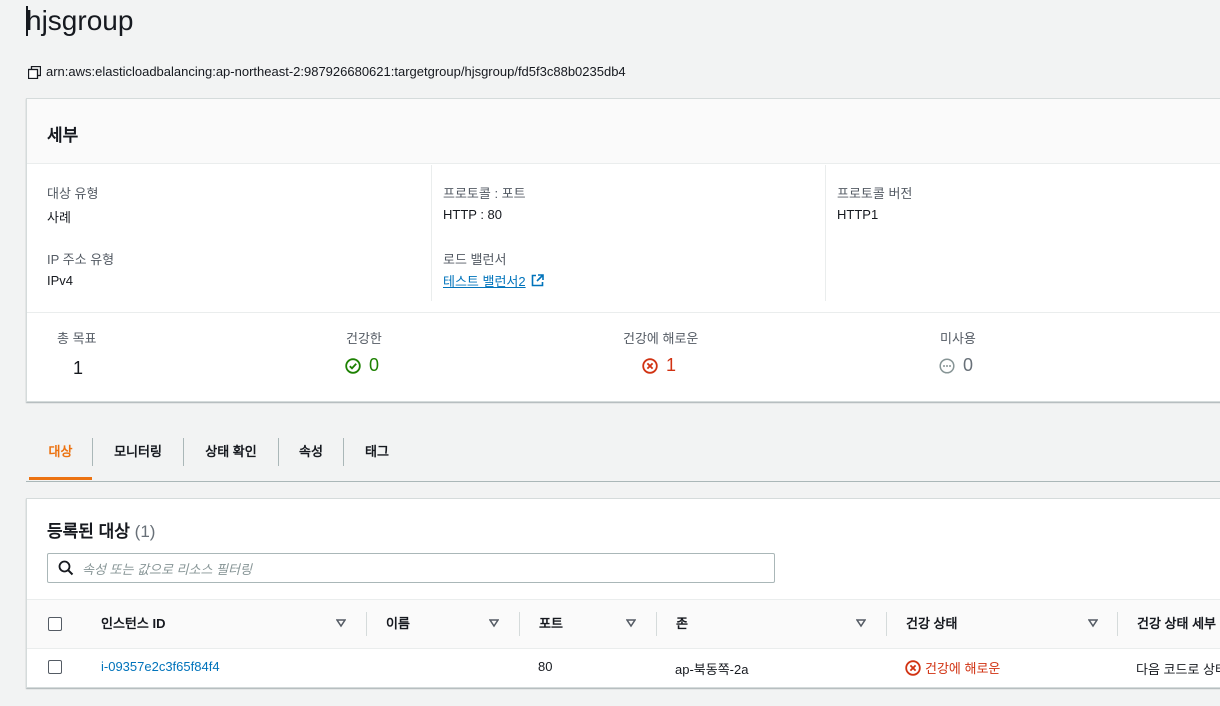 Image resolution: width=1220 pixels, height=706 pixels. What do you see at coordinates (671, 365) in the screenshot?
I see `unhealthy-number: 1` at bounding box center [671, 365].